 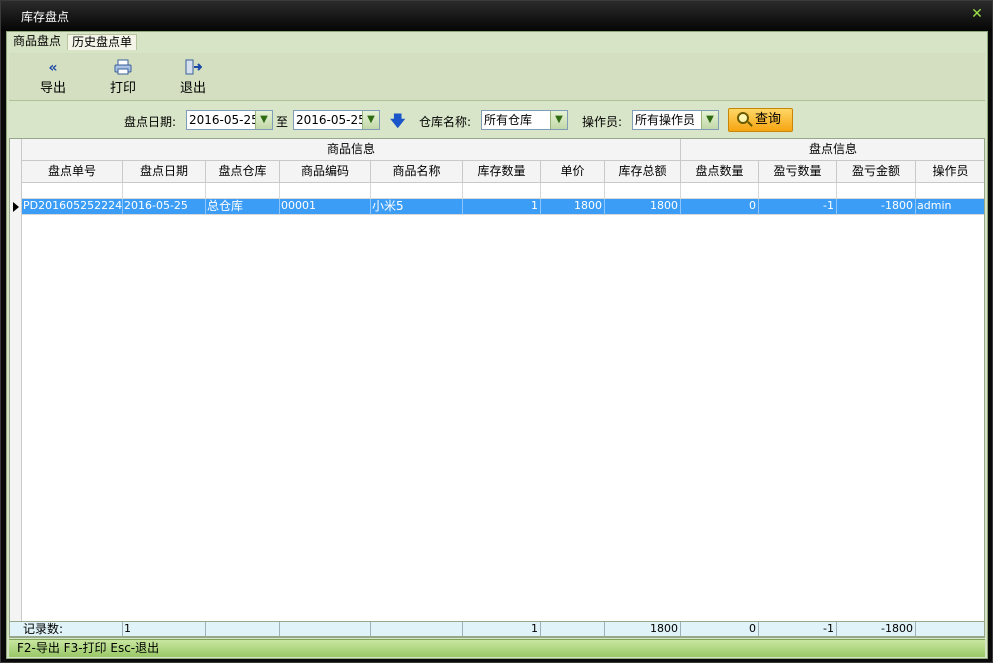 What do you see at coordinates (72, 172) in the screenshot?
I see `column-header: 盘点单号` at bounding box center [72, 172].